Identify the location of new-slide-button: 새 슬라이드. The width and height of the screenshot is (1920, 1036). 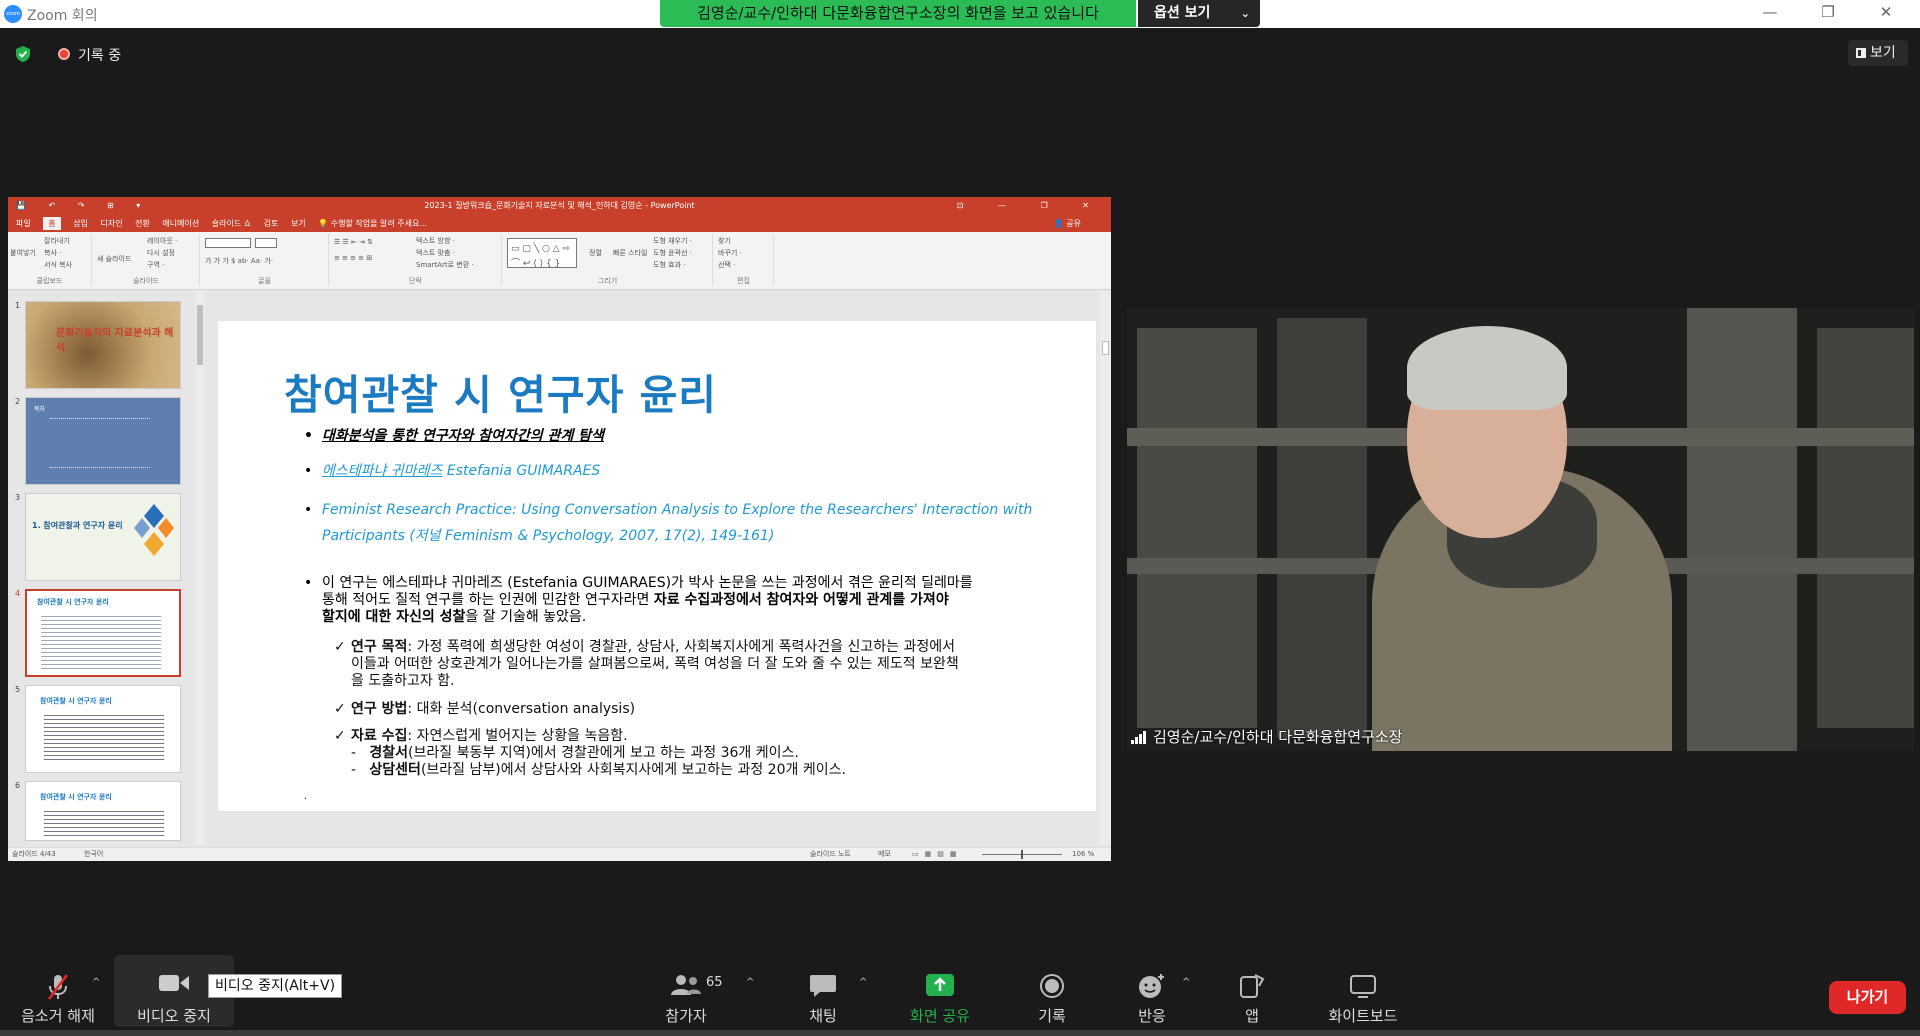
(114, 259).